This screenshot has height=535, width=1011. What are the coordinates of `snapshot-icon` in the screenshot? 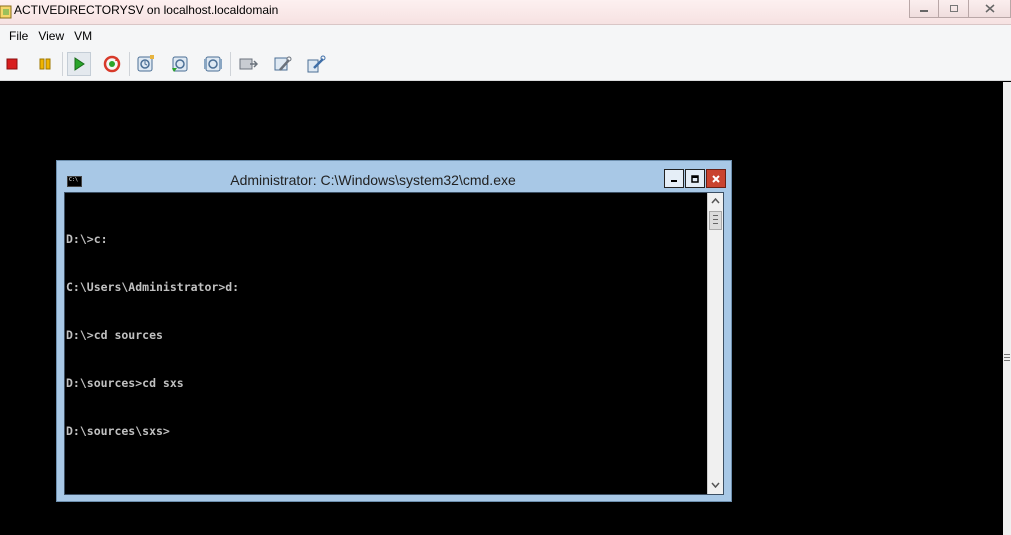 It's located at (145, 63).